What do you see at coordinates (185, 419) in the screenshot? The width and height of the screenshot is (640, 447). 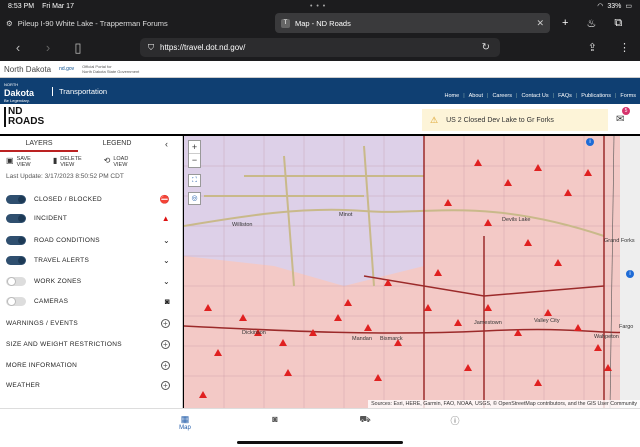 I see `map-icon: ▦` at bounding box center [185, 419].